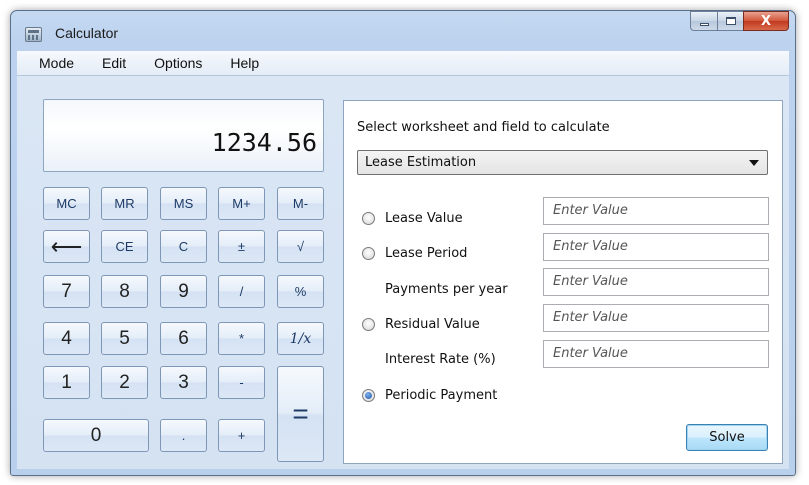  What do you see at coordinates (590, 210) in the screenshot?
I see `lease-value-placeholder: Enter Value` at bounding box center [590, 210].